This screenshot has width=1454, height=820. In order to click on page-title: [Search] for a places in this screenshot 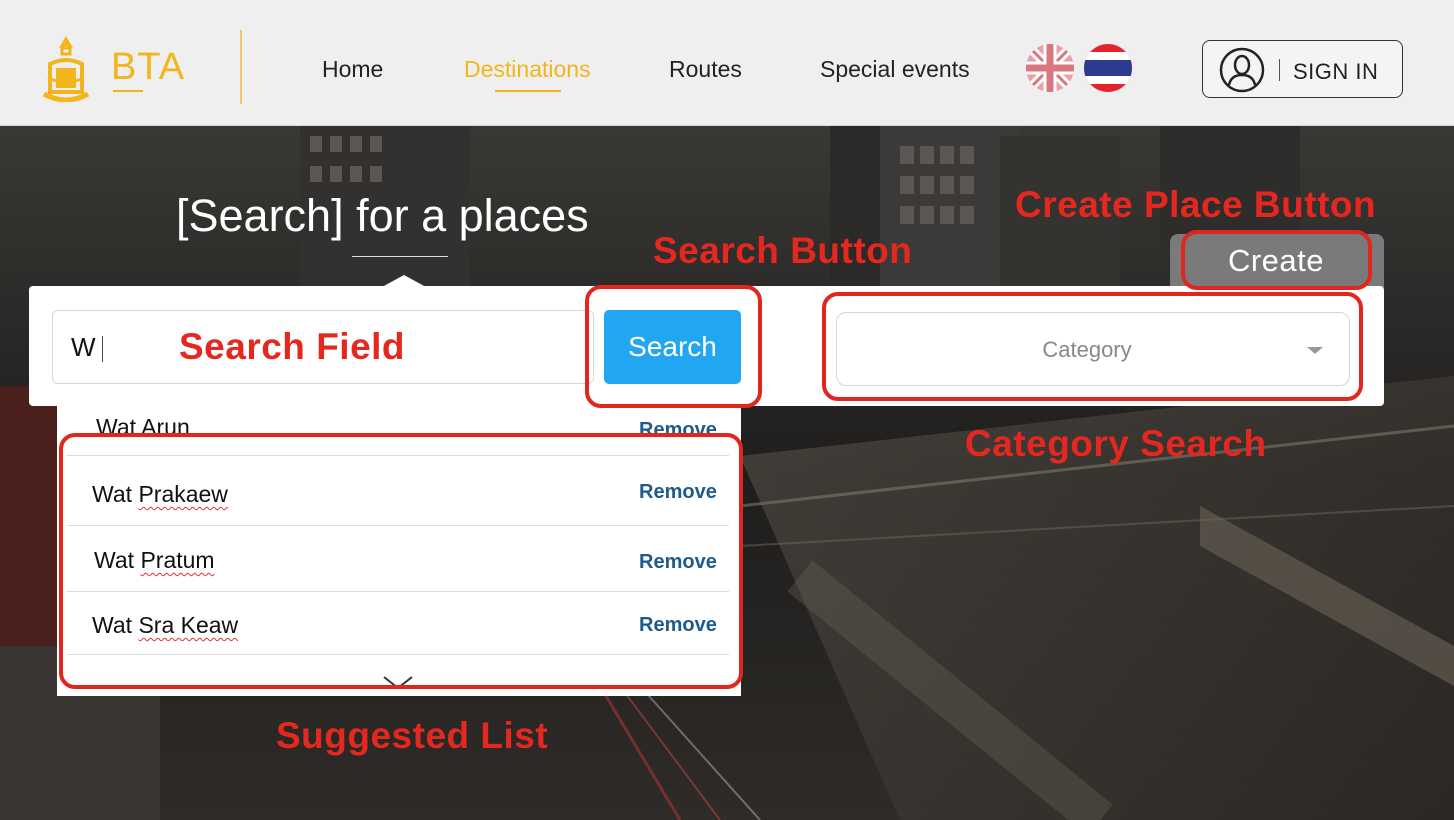, I will do `click(382, 215)`.